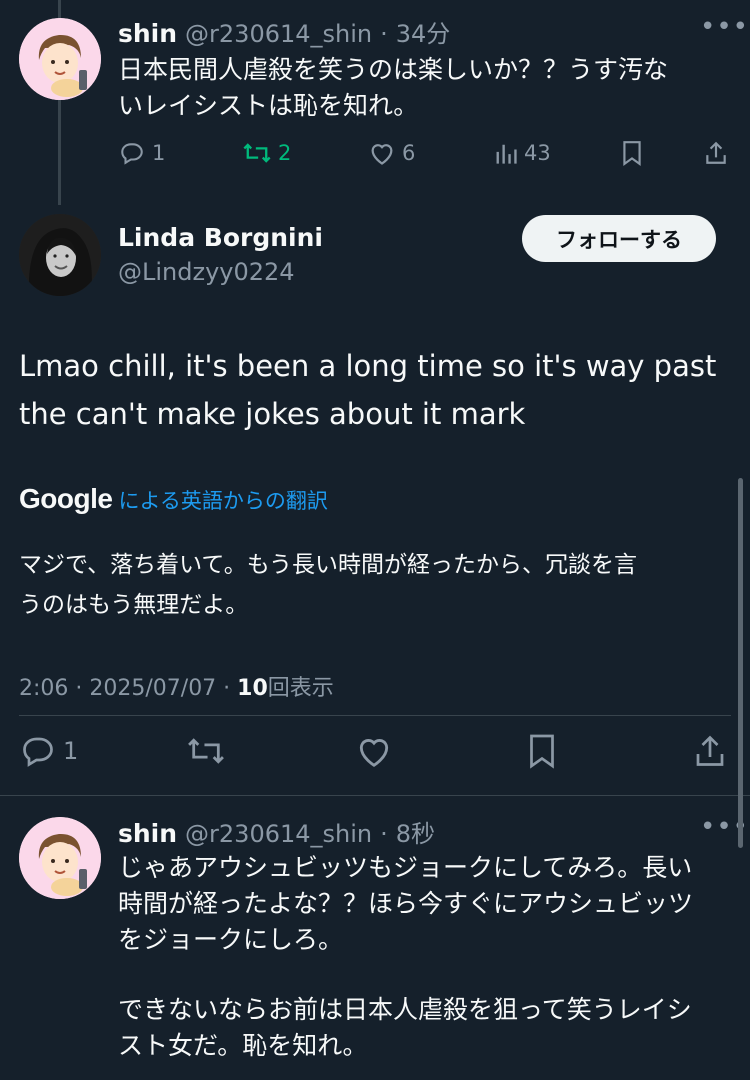  What do you see at coordinates (285, 153) in the screenshot?
I see `repost-count: 2` at bounding box center [285, 153].